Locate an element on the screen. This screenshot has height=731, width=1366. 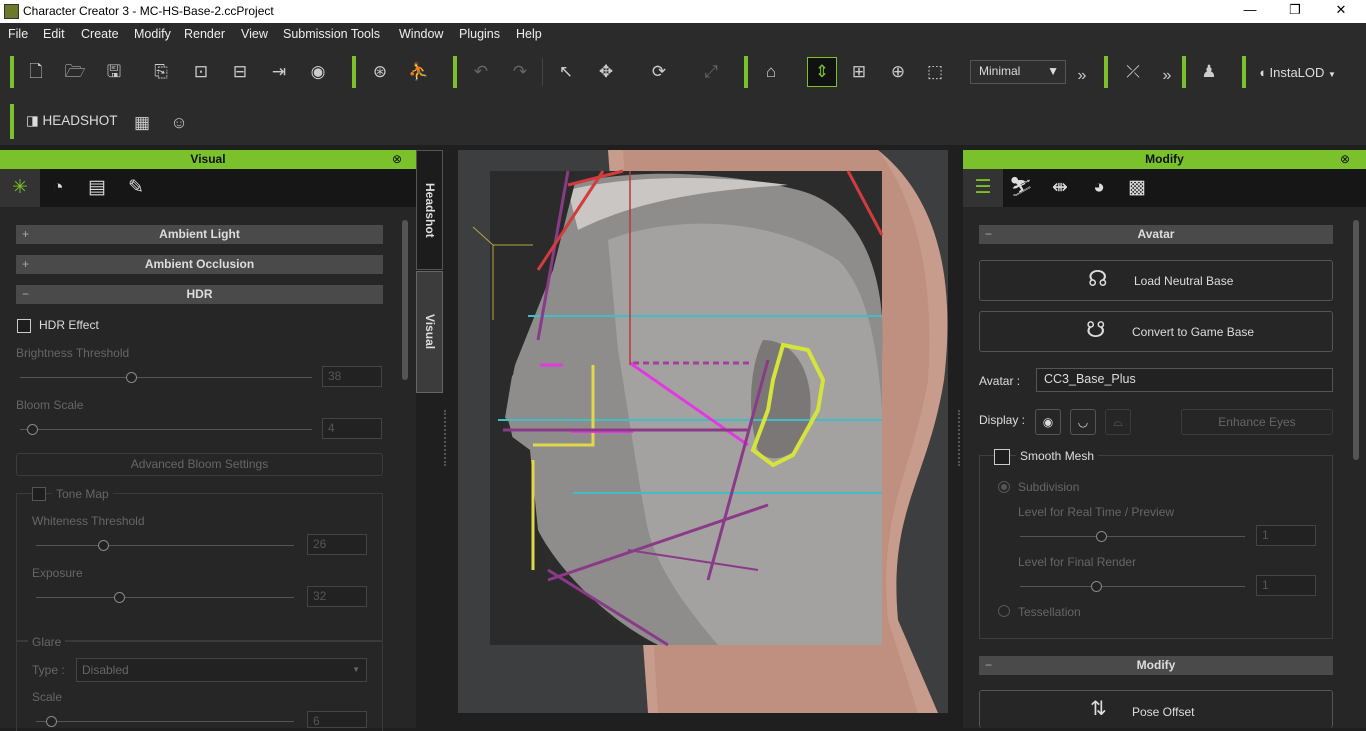
pose-icon: ⛹ is located at coordinates (419, 72).